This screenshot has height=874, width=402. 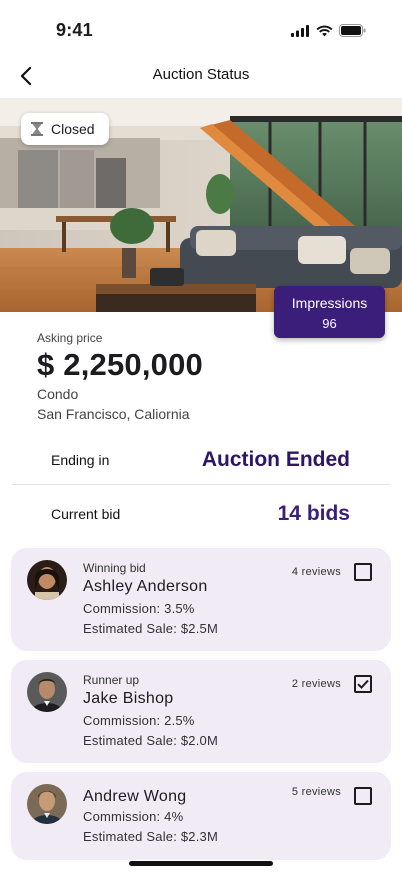 What do you see at coordinates (145, 586) in the screenshot?
I see `bidder-name: Ashley Anderson` at bounding box center [145, 586].